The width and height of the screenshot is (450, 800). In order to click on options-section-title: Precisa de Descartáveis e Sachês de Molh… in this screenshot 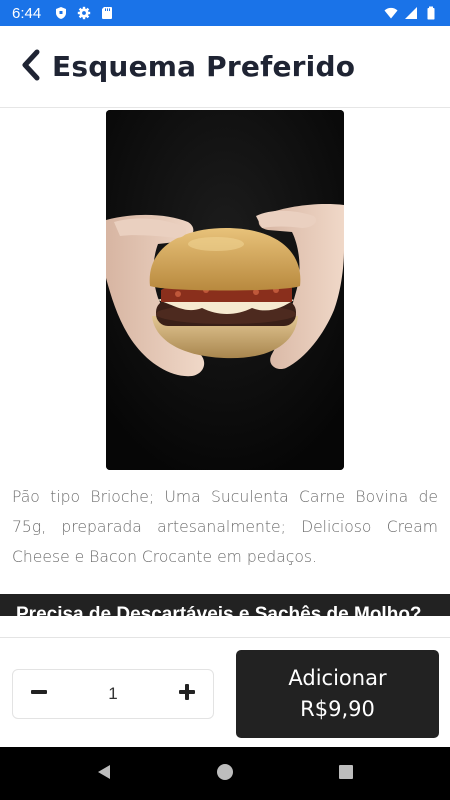, I will do `click(219, 610)`.